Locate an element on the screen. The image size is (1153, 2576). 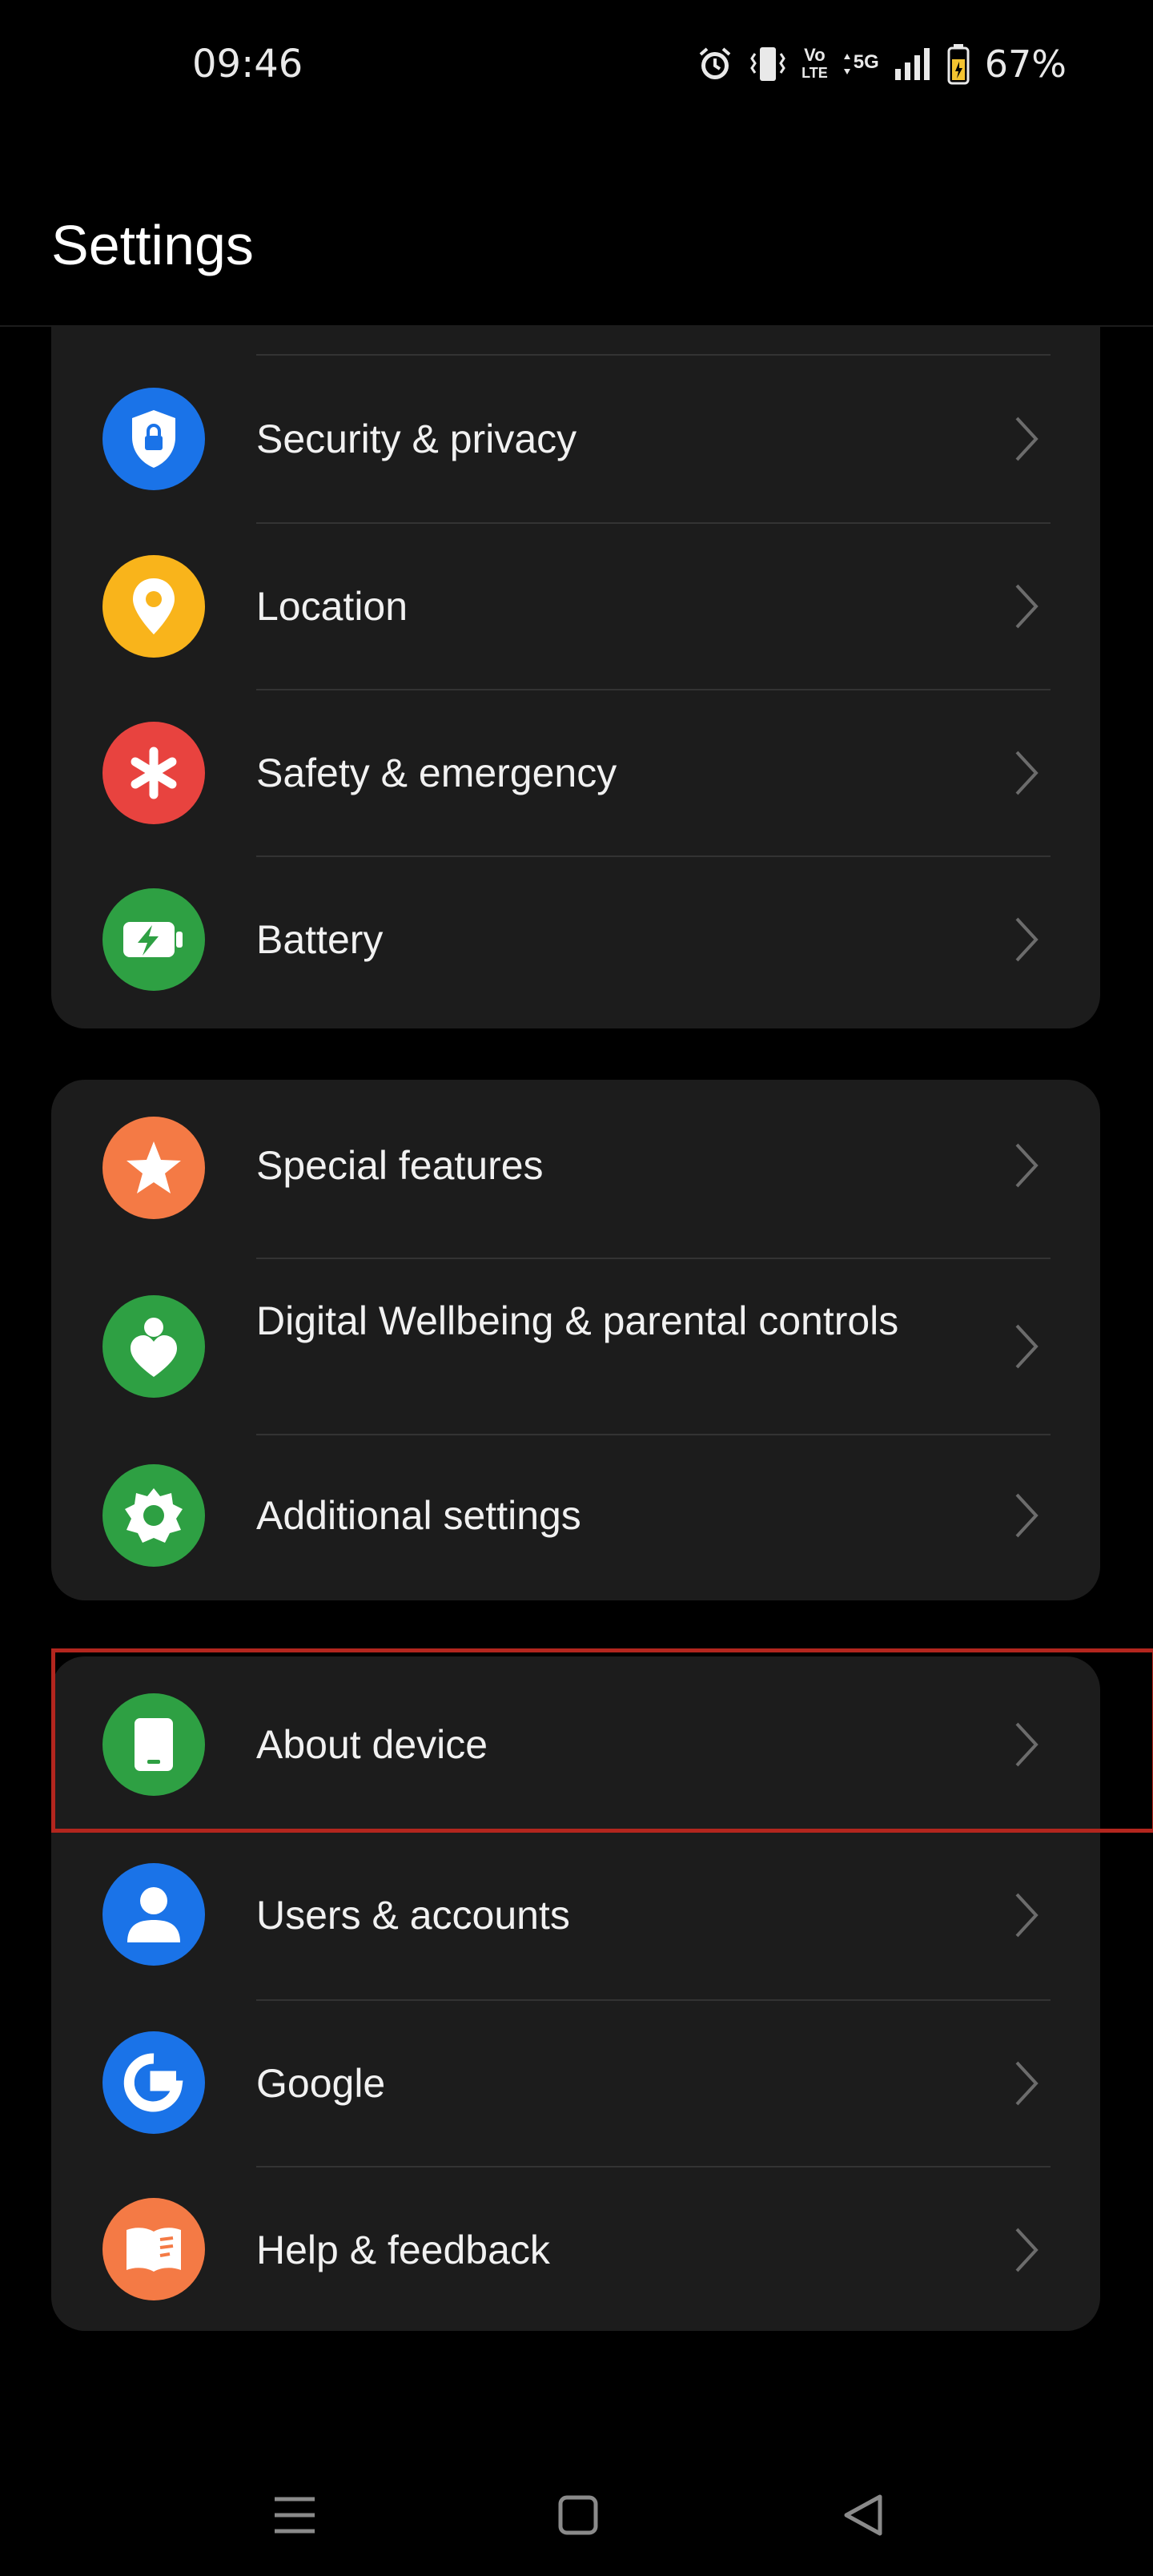
settings-item-label: About device is located at coordinates (372, 1745).